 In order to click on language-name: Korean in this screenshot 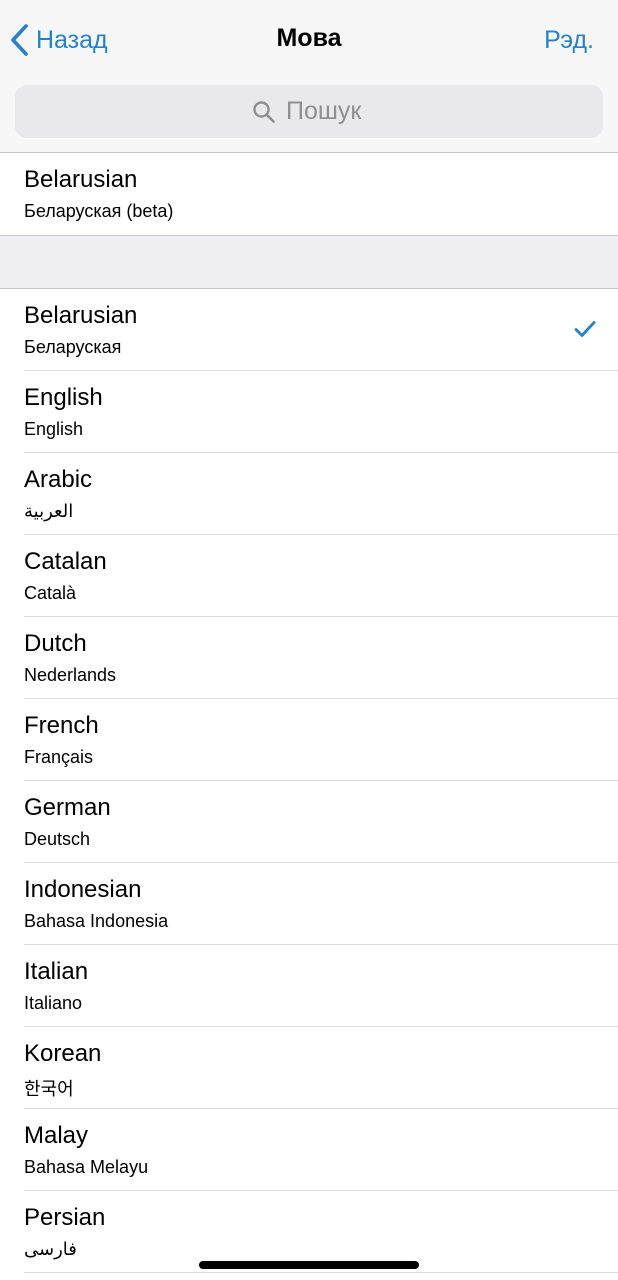, I will do `click(63, 1053)`.